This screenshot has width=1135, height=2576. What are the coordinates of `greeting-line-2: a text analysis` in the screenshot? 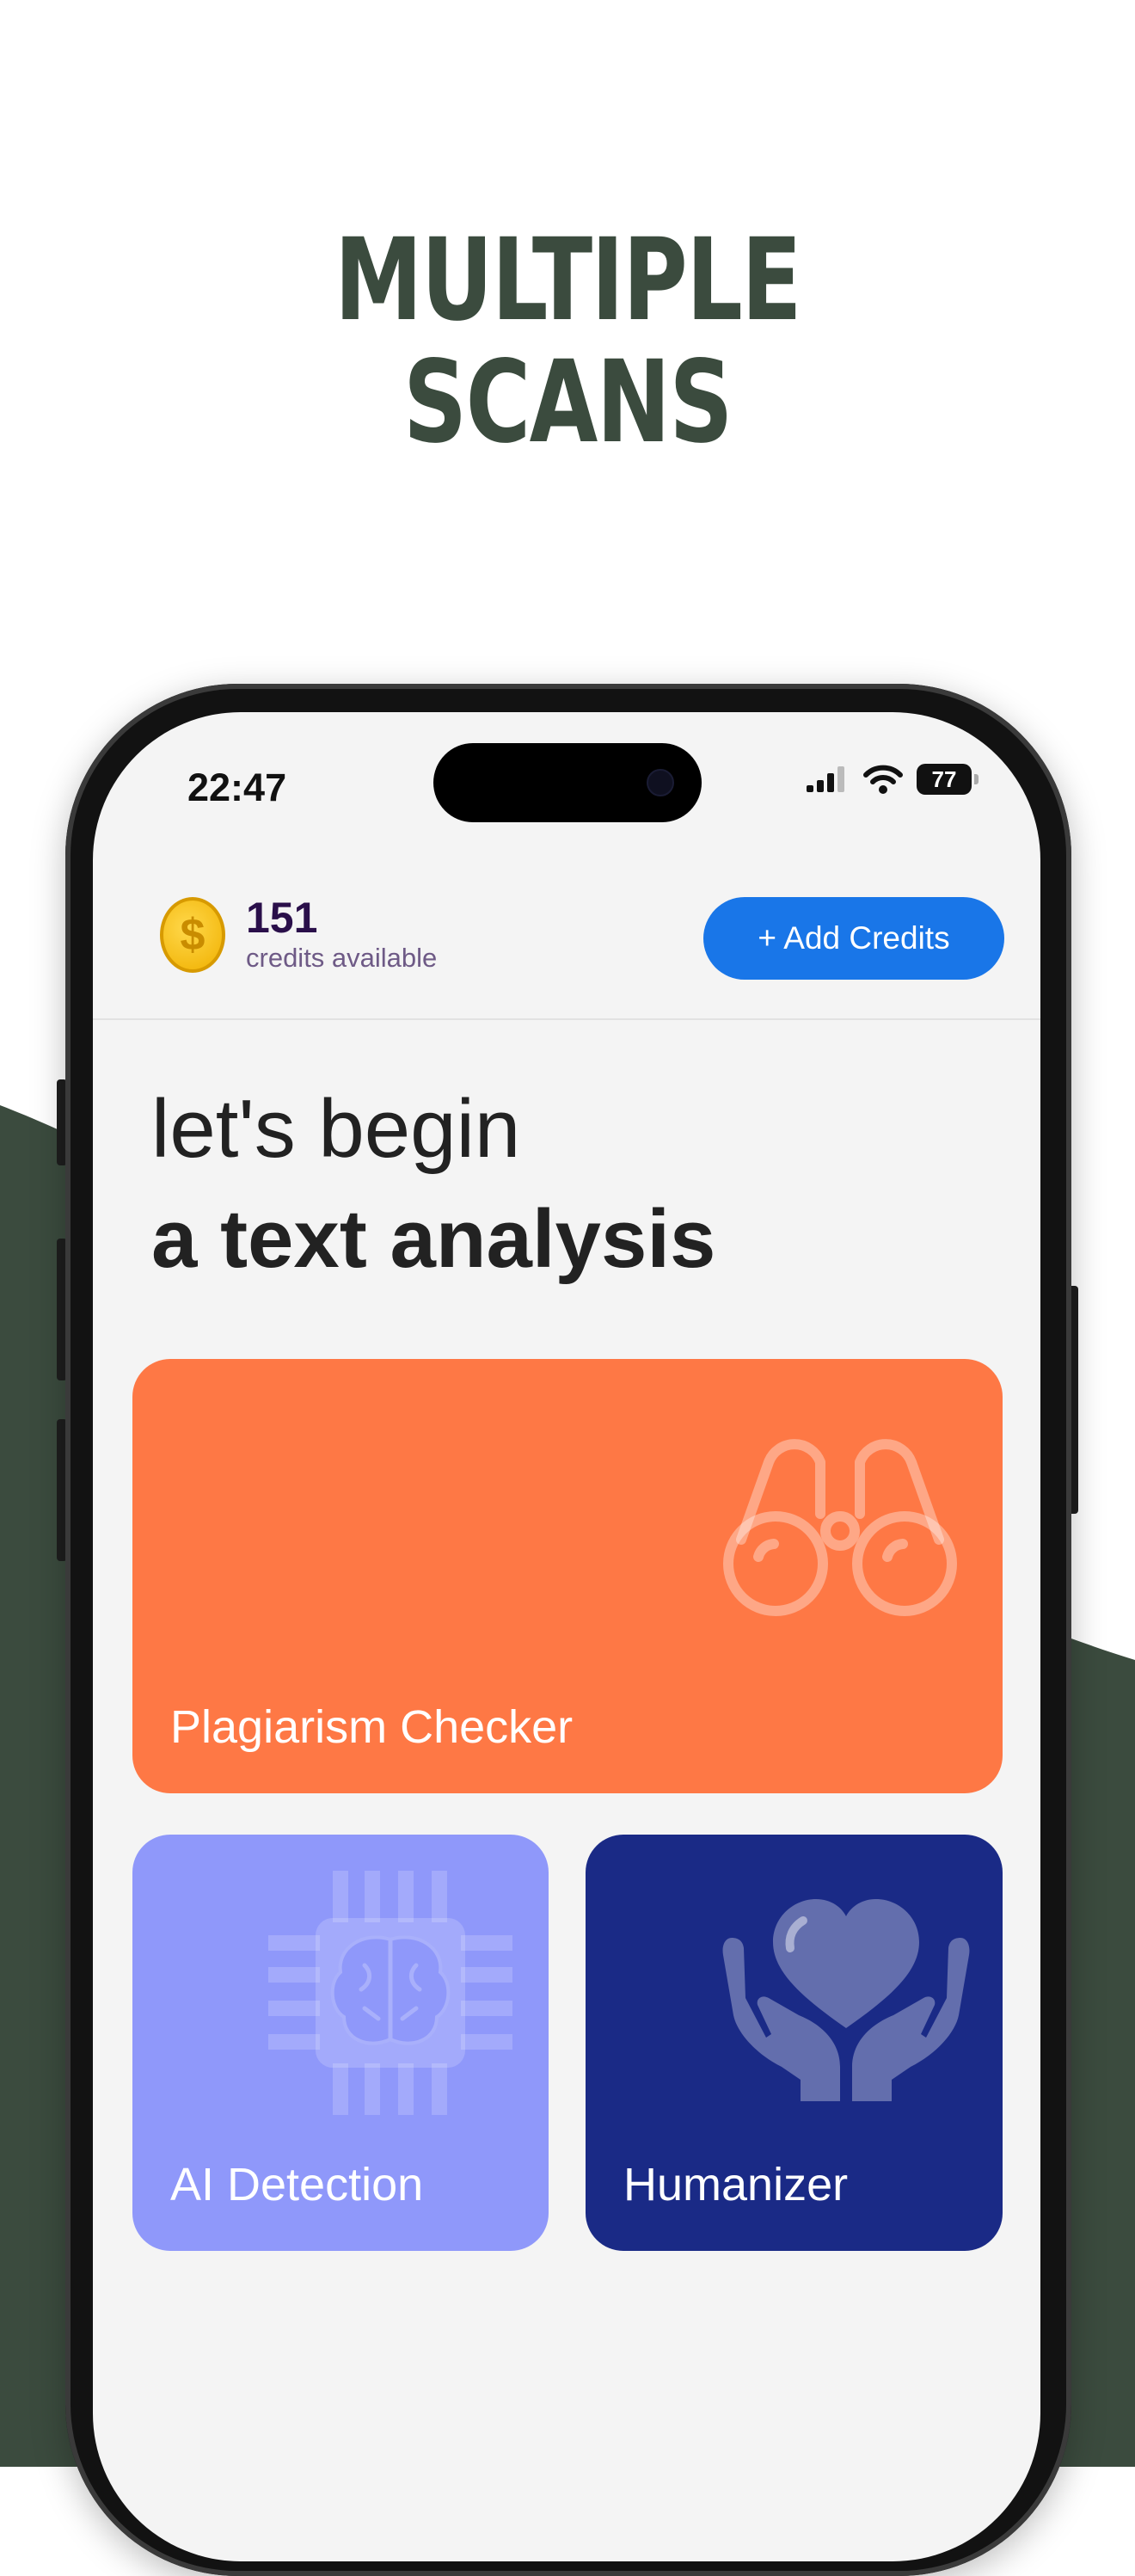 It's located at (433, 1239).